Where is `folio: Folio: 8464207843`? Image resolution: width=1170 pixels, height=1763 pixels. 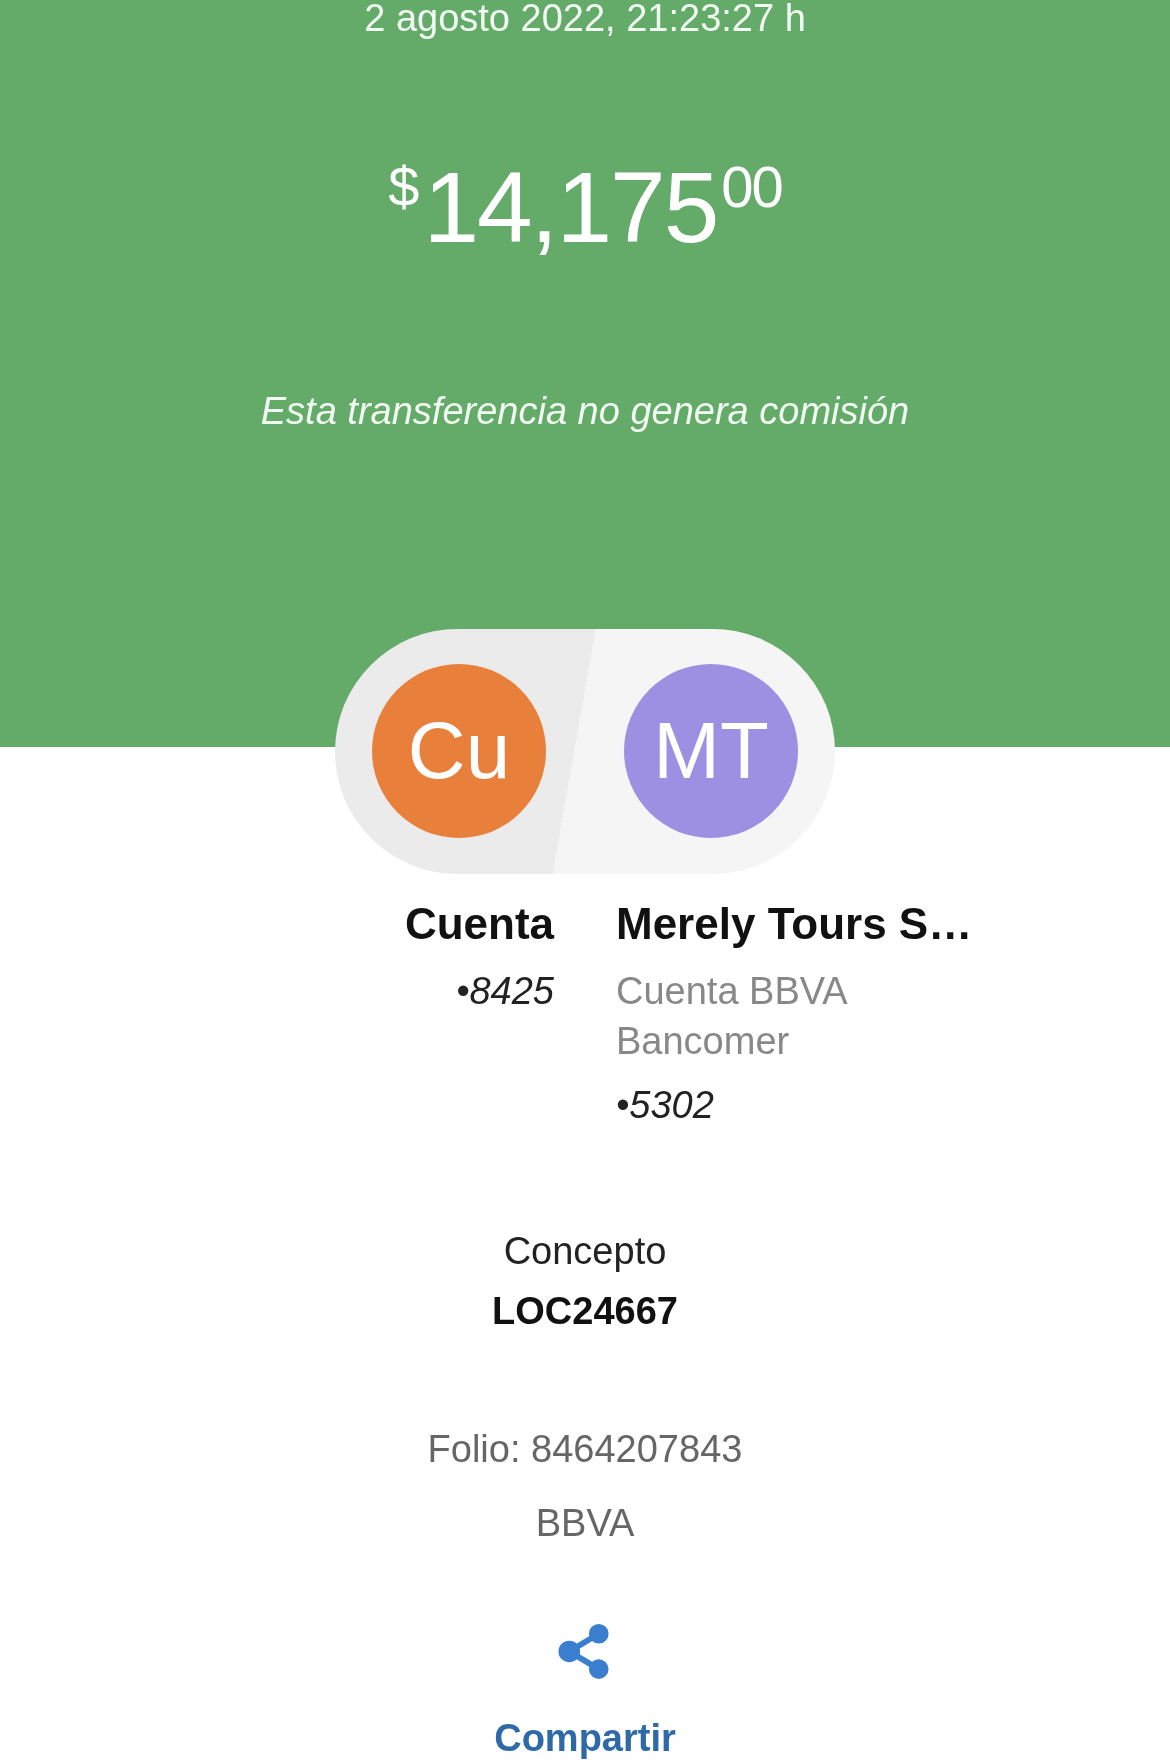
folio: Folio: 8464207843 is located at coordinates (585, 1450).